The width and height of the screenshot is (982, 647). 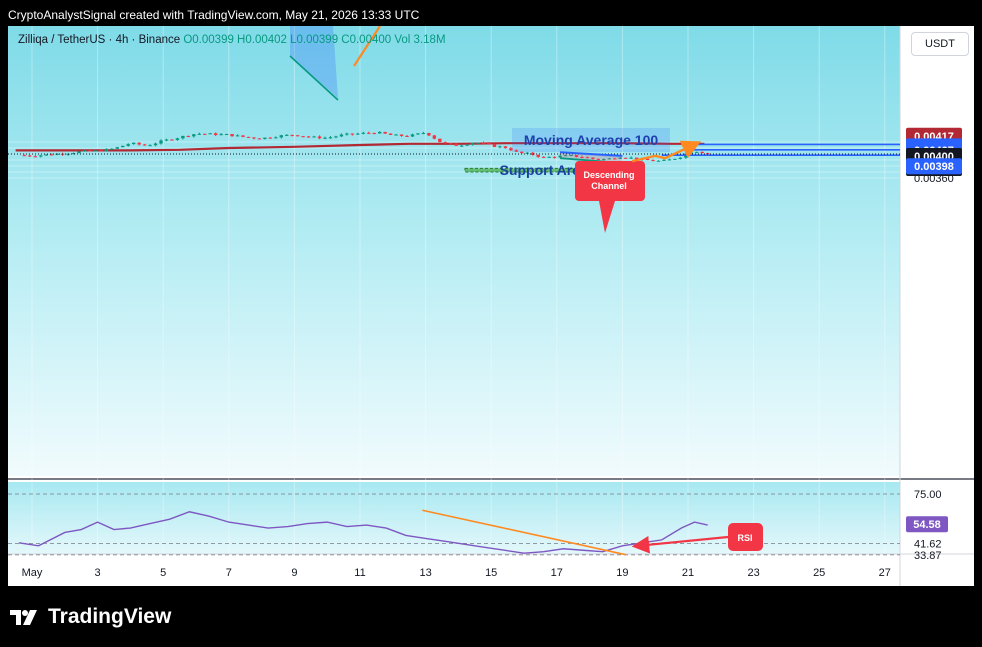 What do you see at coordinates (591, 140) in the screenshot?
I see `ma100-label-text: Moving Average 100` at bounding box center [591, 140].